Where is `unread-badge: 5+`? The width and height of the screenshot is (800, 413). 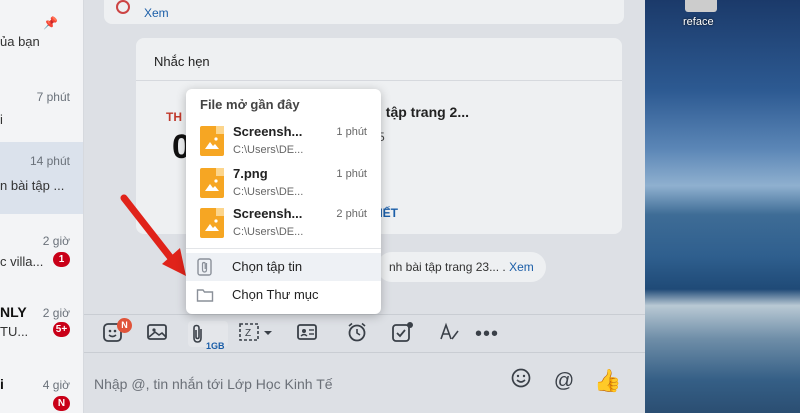
unread-badge: 5+ is located at coordinates (61, 329).